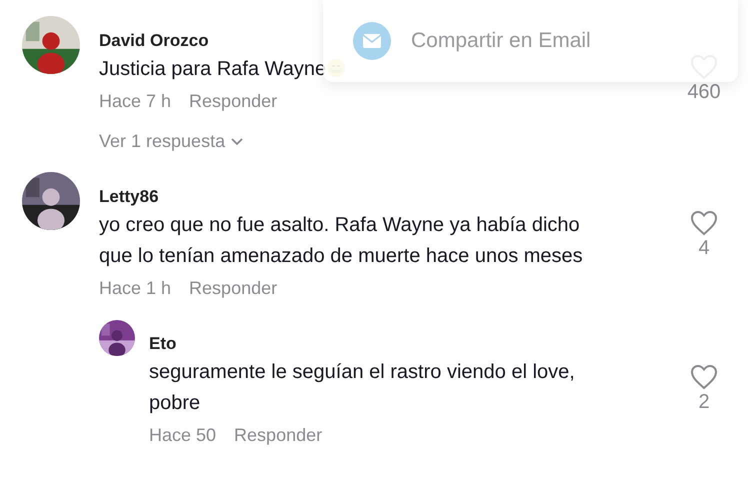 This screenshot has width=750, height=480. What do you see at coordinates (409, 344) in the screenshot?
I see `comment-author: Eto` at bounding box center [409, 344].